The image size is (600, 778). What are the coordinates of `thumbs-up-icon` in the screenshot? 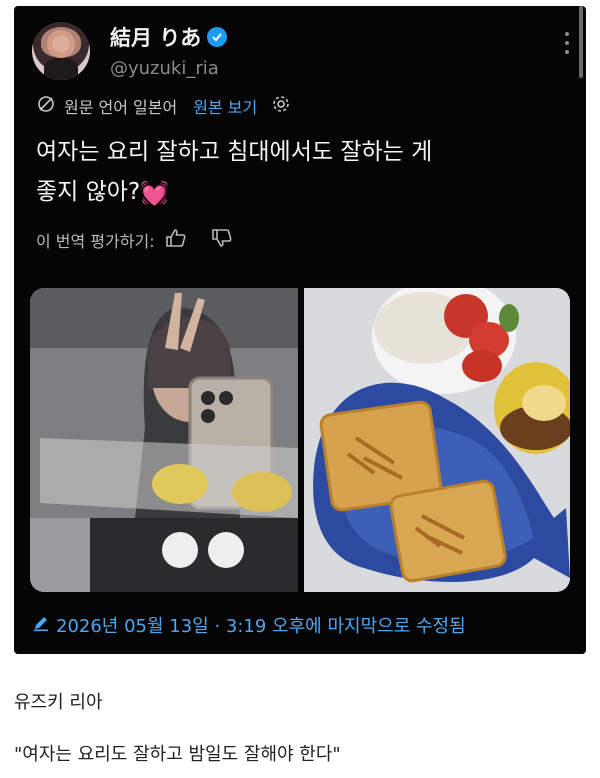 It's located at (176, 240).